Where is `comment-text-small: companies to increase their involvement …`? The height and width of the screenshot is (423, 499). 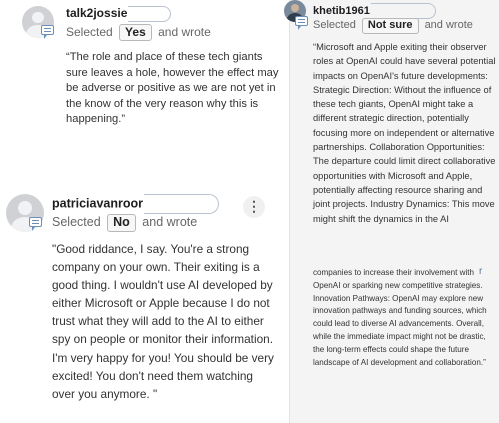 comment-text-small: companies to increase their involvement … is located at coordinates (400, 317).